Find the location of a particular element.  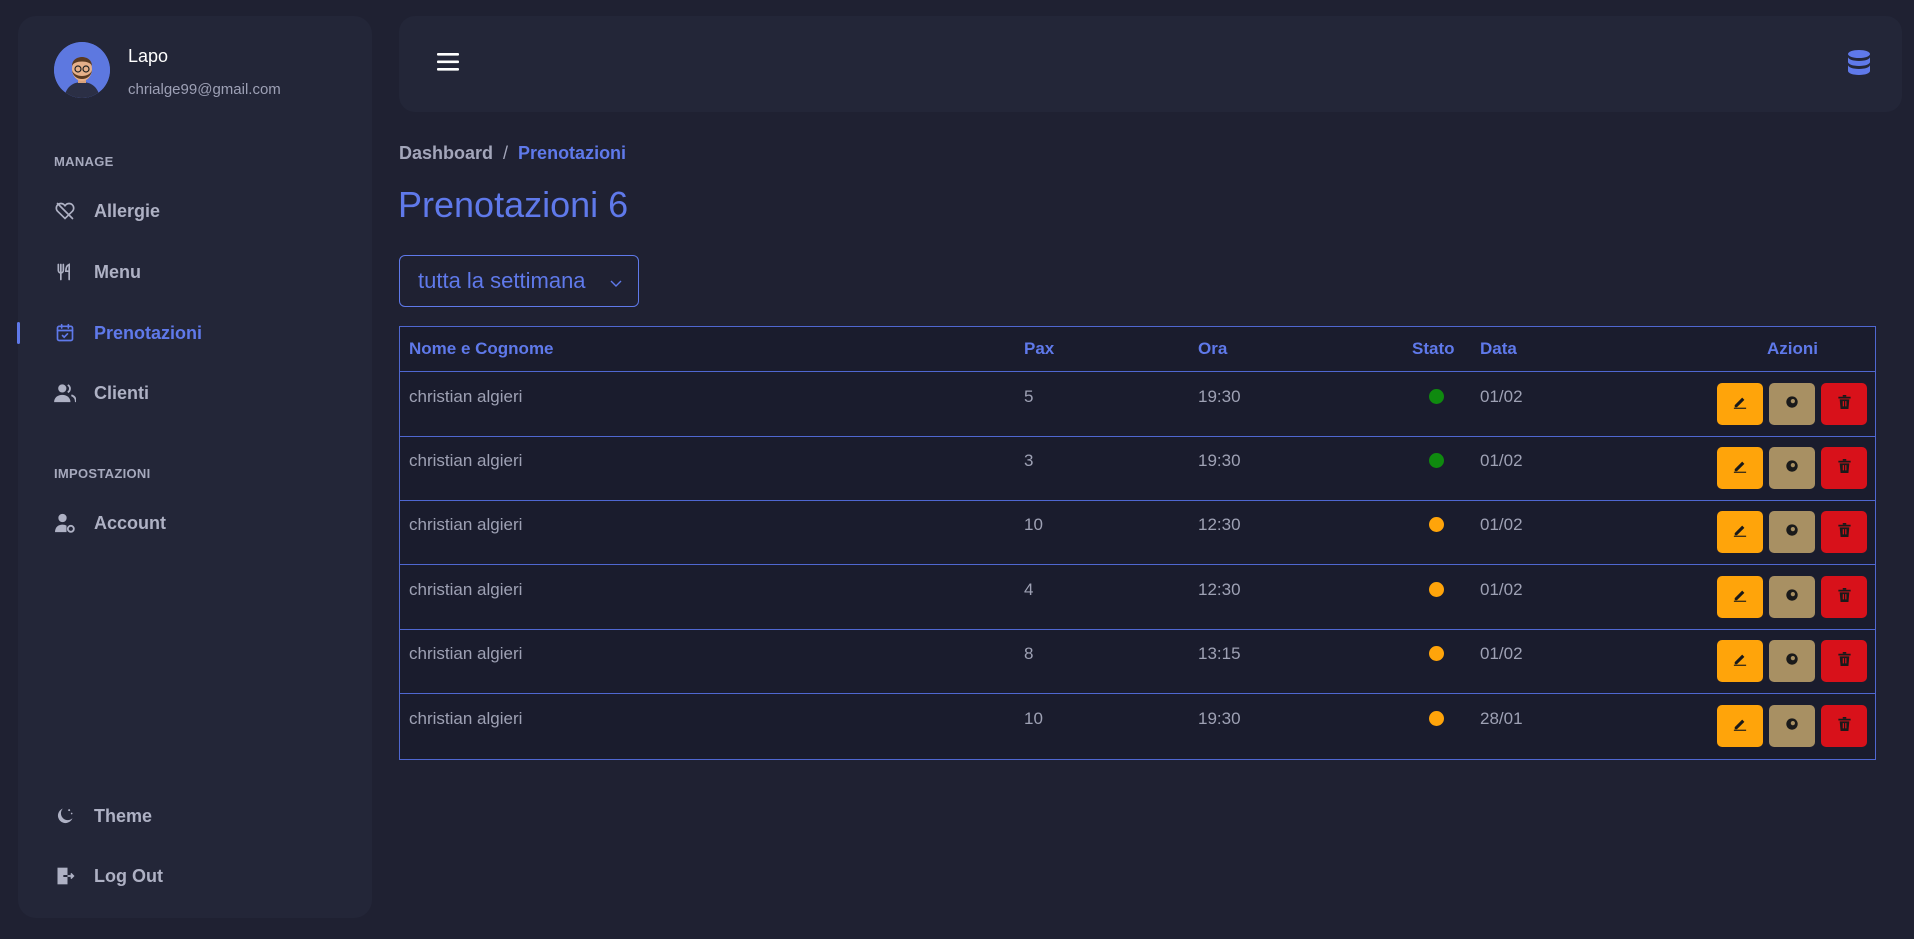

user-email: chrialge99@gmail.com is located at coordinates (204, 89).